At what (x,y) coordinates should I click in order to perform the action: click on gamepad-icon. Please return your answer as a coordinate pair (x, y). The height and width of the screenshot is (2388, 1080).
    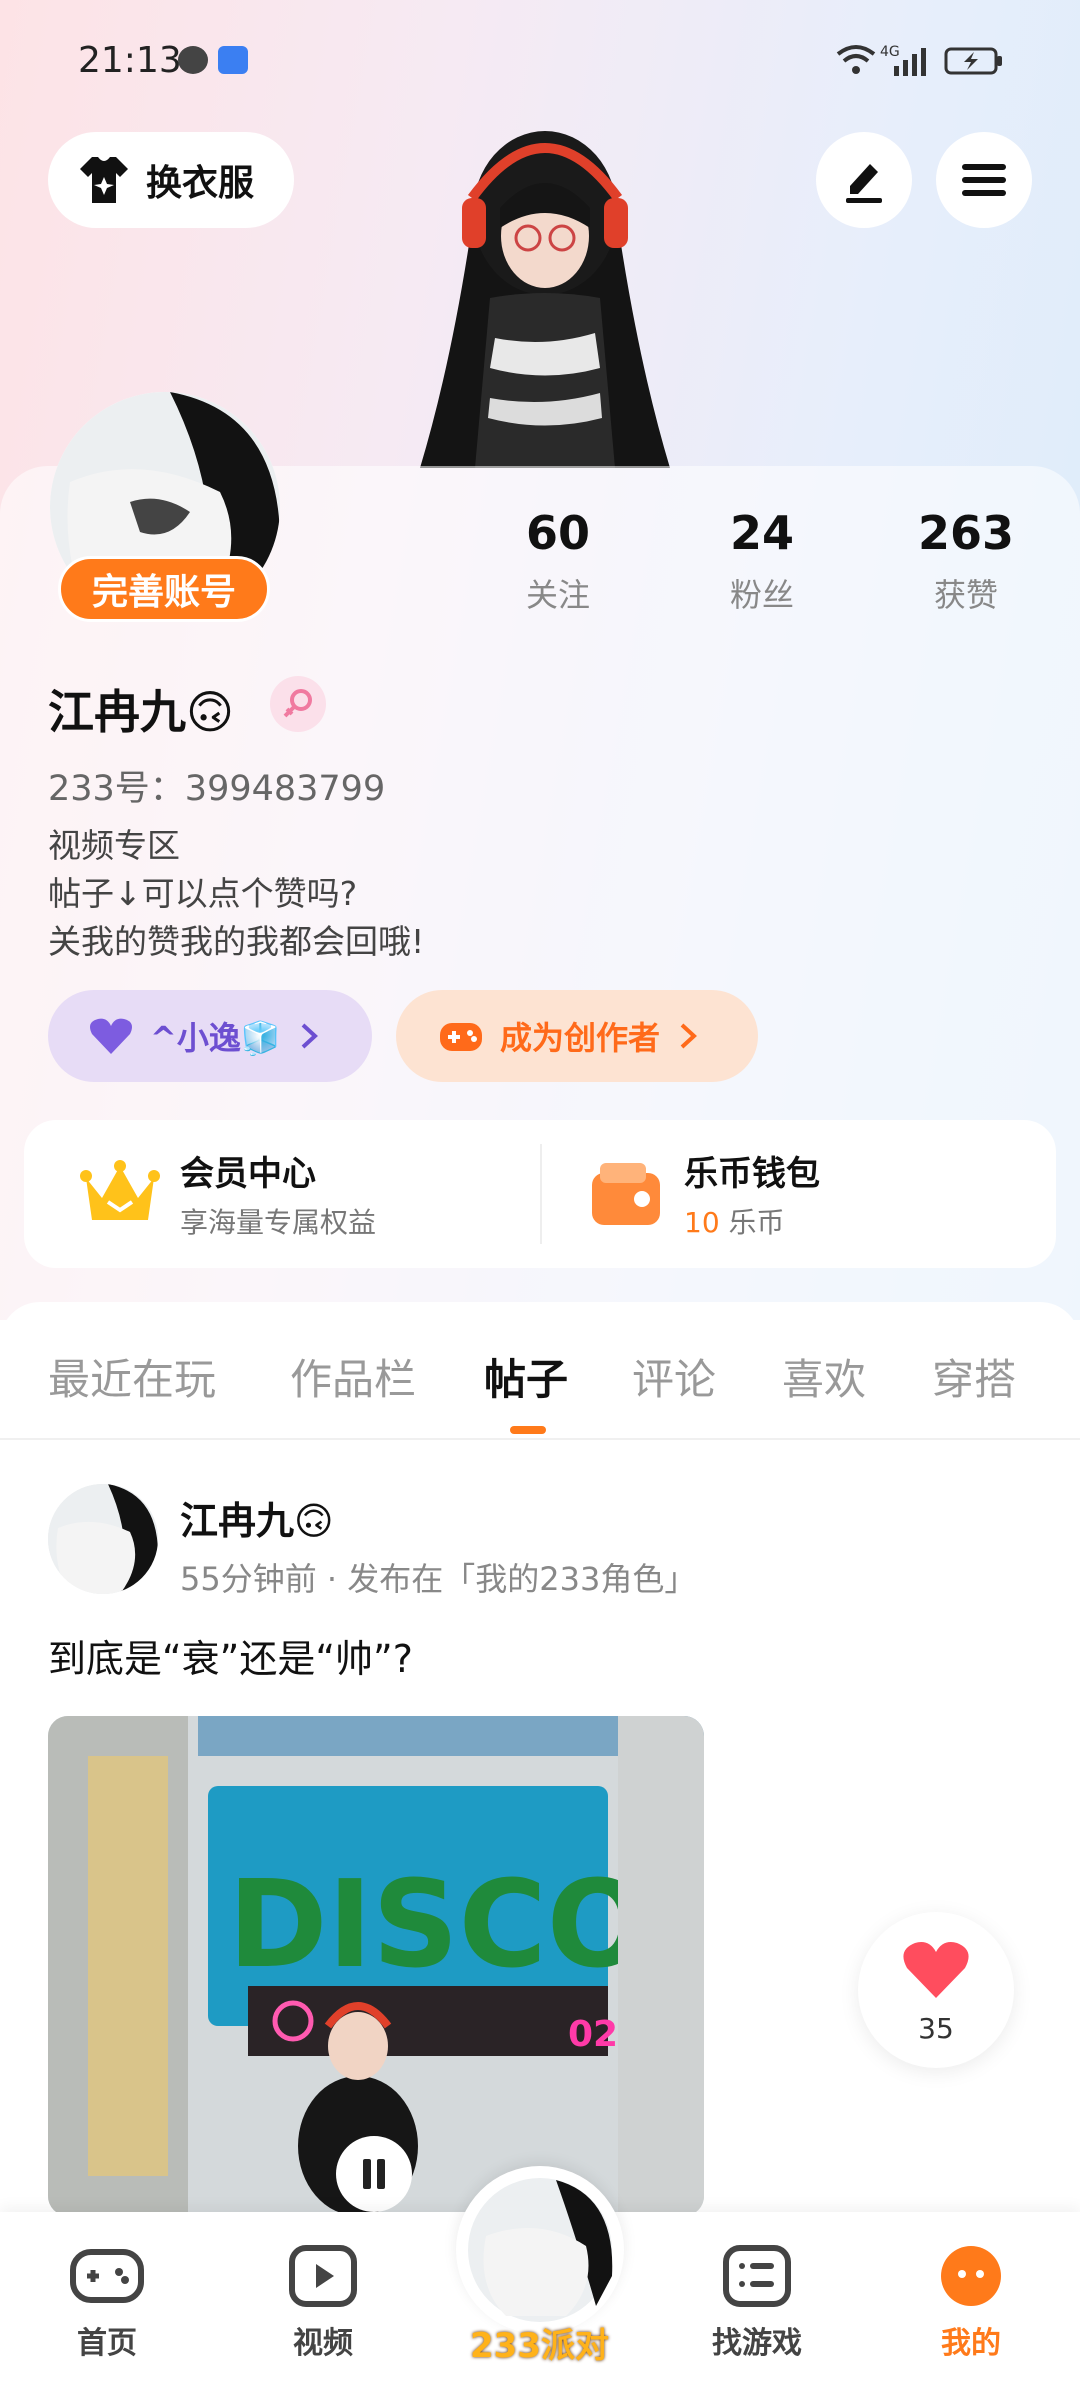
    Looking at the image, I should click on (461, 1037).